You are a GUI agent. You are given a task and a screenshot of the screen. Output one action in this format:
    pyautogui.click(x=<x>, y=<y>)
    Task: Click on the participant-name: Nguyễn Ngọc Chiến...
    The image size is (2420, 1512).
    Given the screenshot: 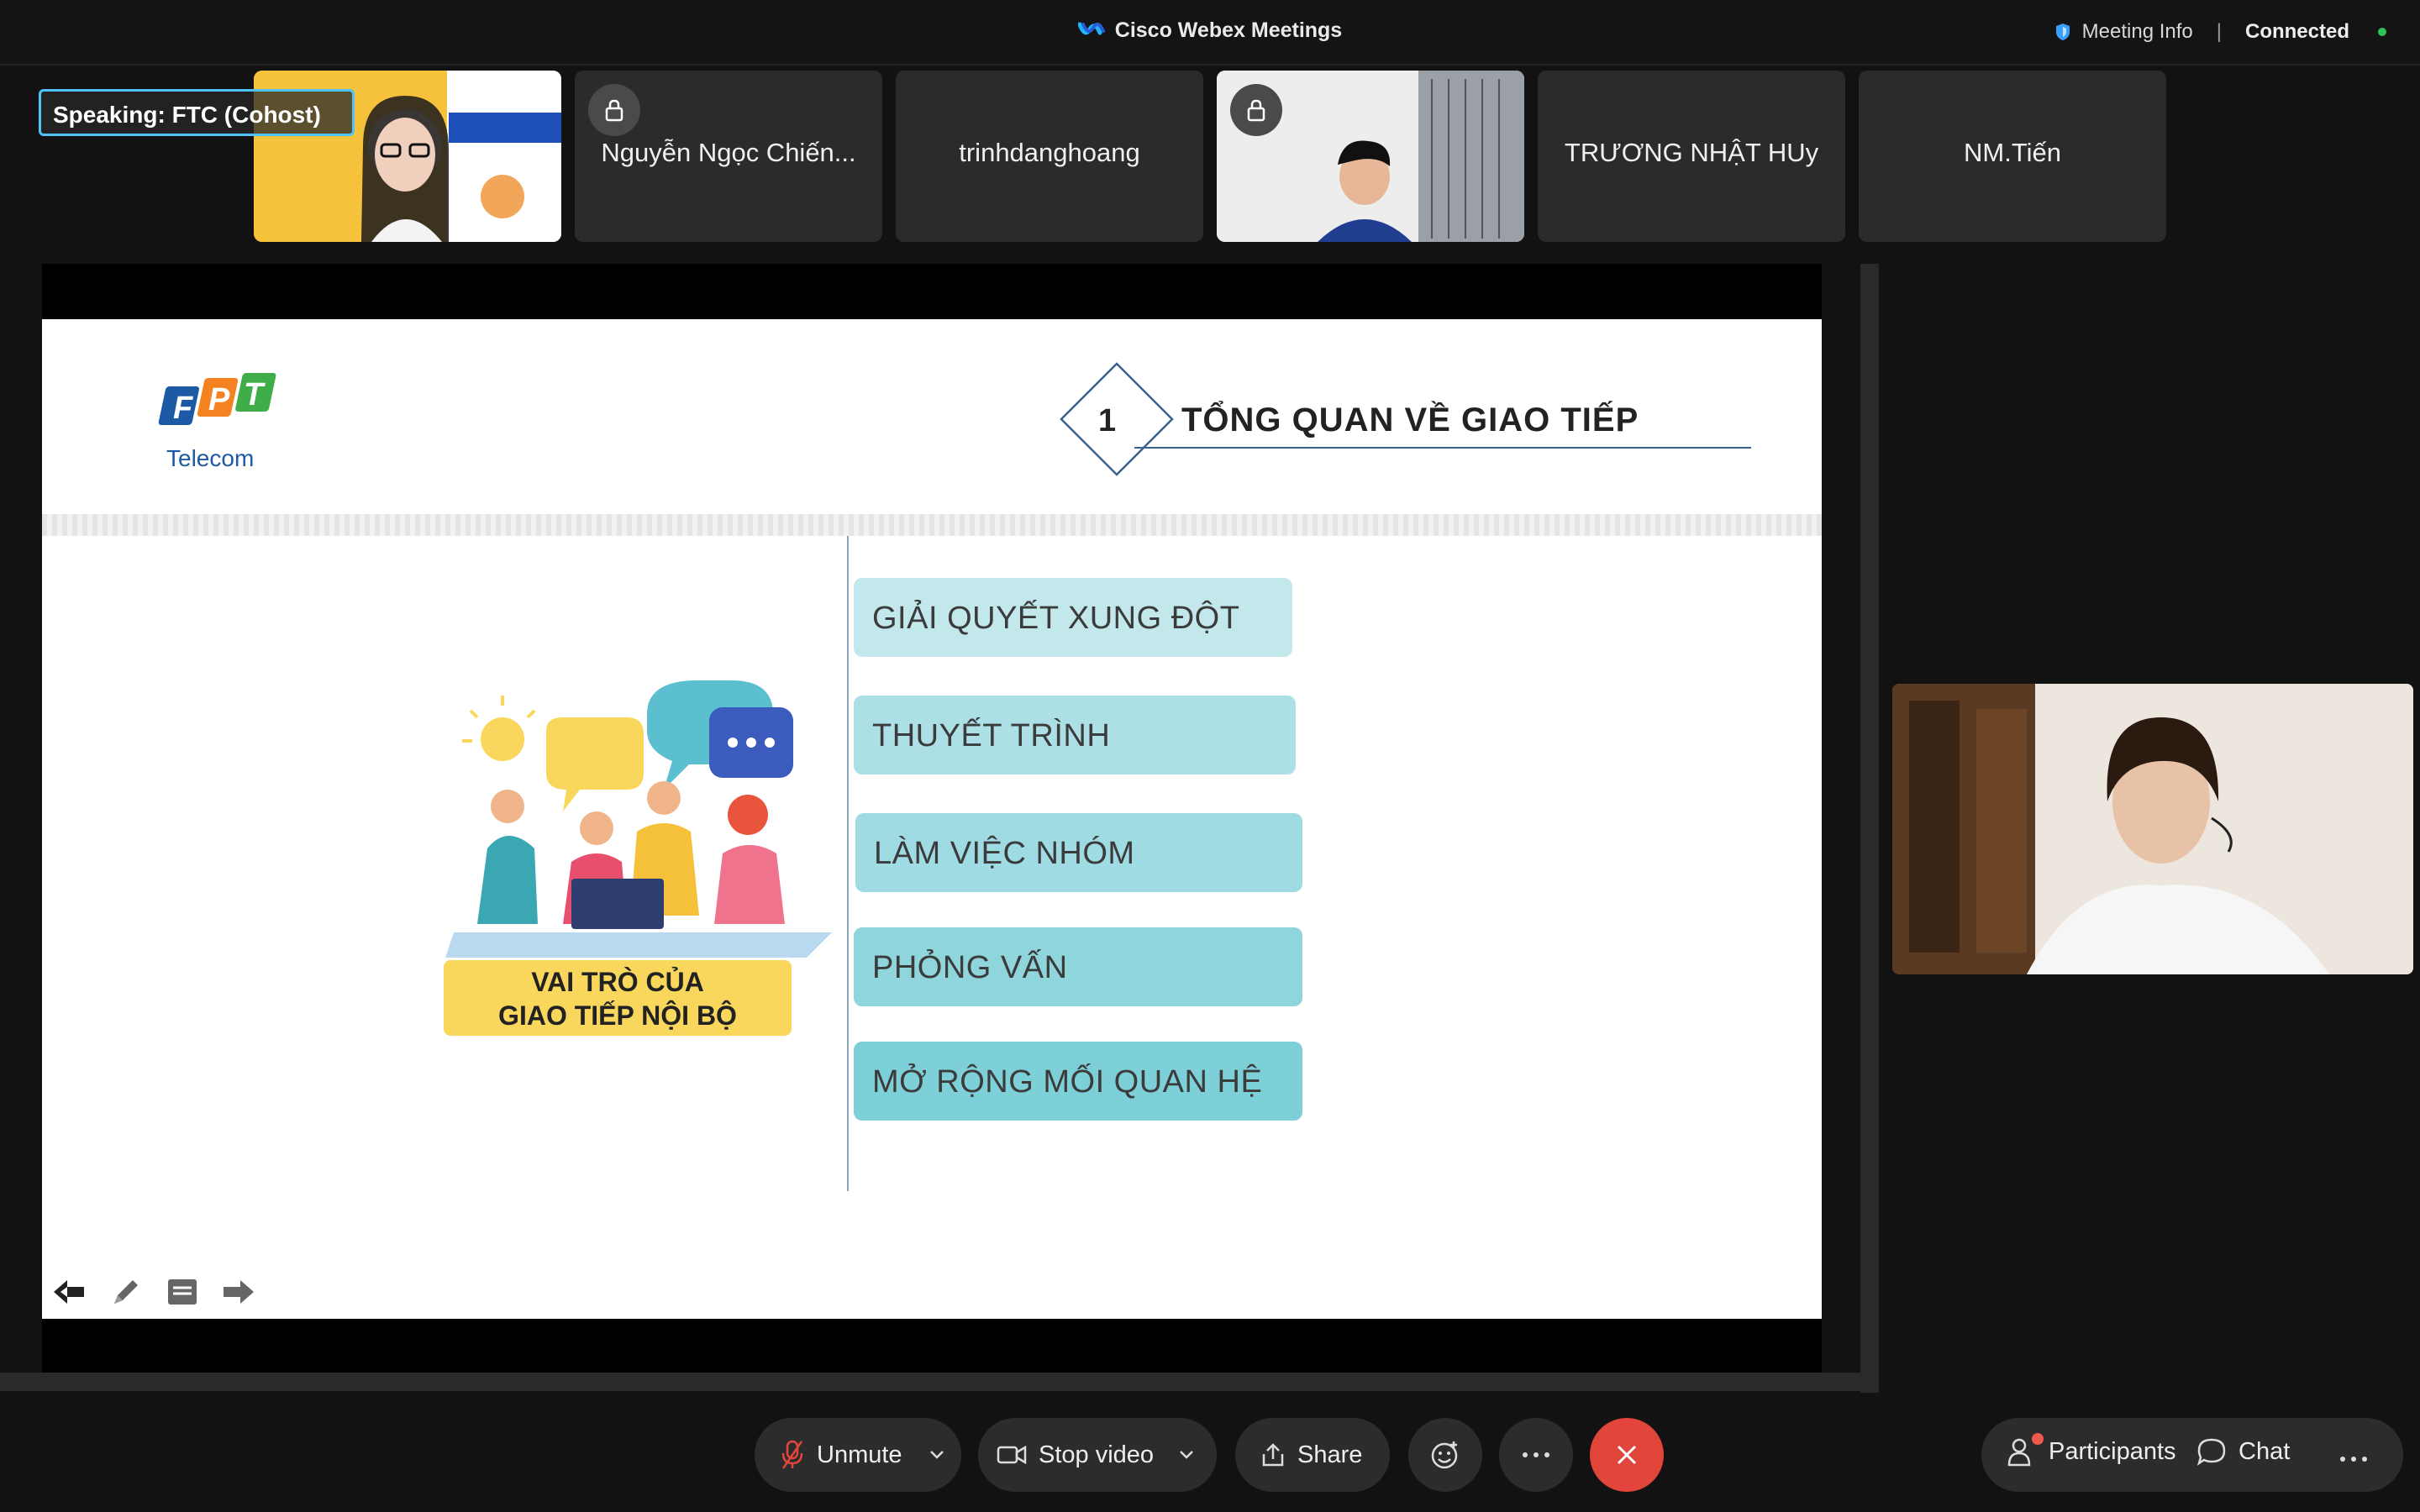 What is the action you would take?
    pyautogui.click(x=728, y=152)
    